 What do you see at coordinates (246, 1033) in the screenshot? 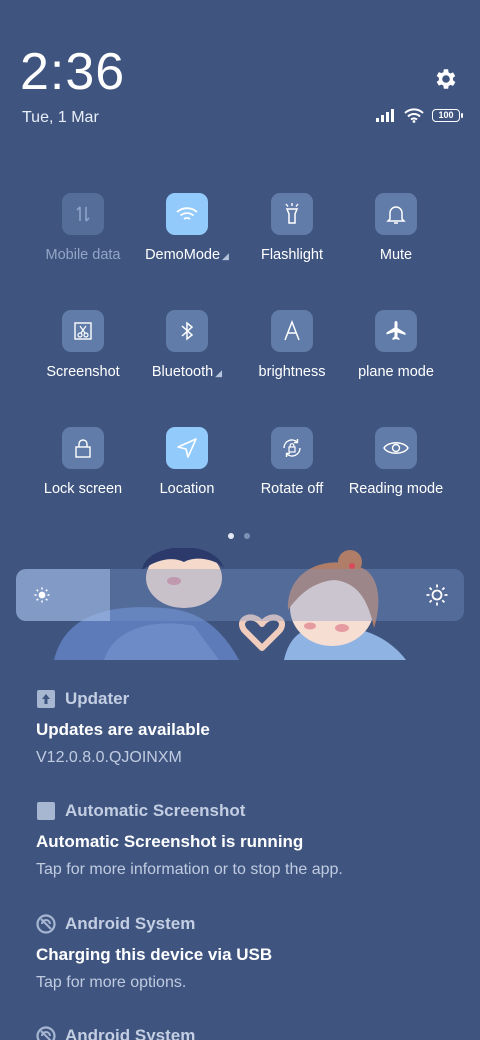
I see `notification-android-system: Android System` at bounding box center [246, 1033].